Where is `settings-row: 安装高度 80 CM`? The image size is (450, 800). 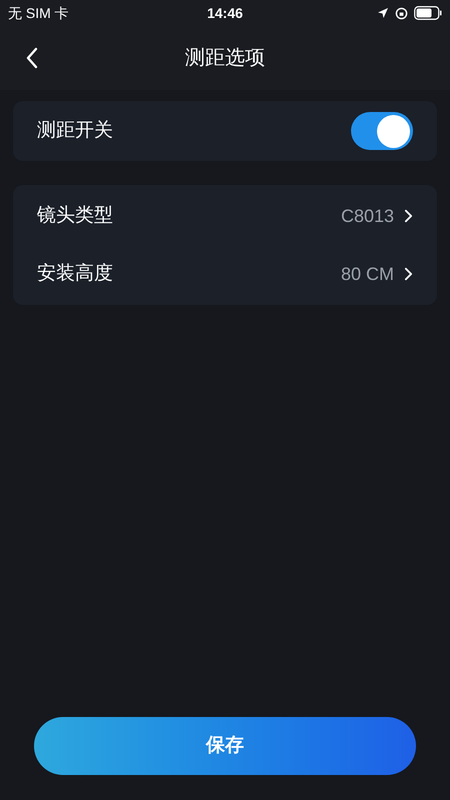 settings-row: 安装高度 80 CM is located at coordinates (225, 274).